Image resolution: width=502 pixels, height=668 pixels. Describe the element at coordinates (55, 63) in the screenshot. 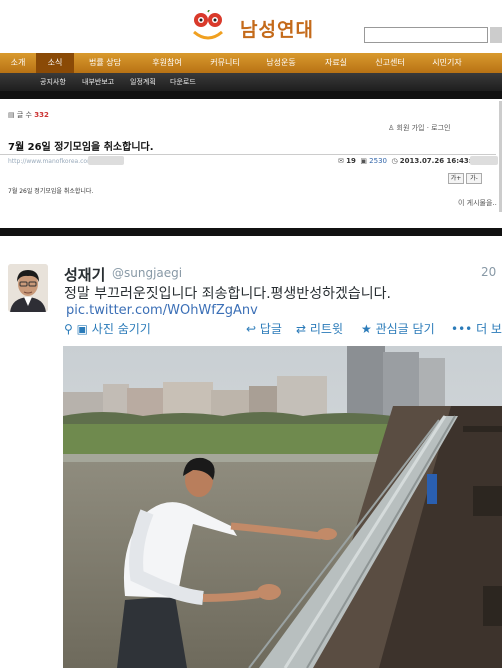

I see `nav-item-news: 소식` at that location.